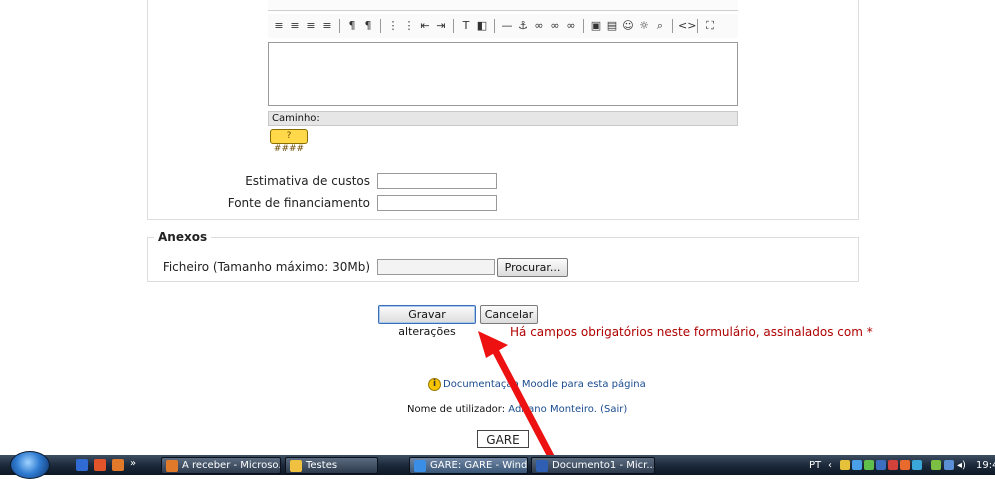  Describe the element at coordinates (509, 314) in the screenshot. I see `cancel-button: Cancelar` at that location.